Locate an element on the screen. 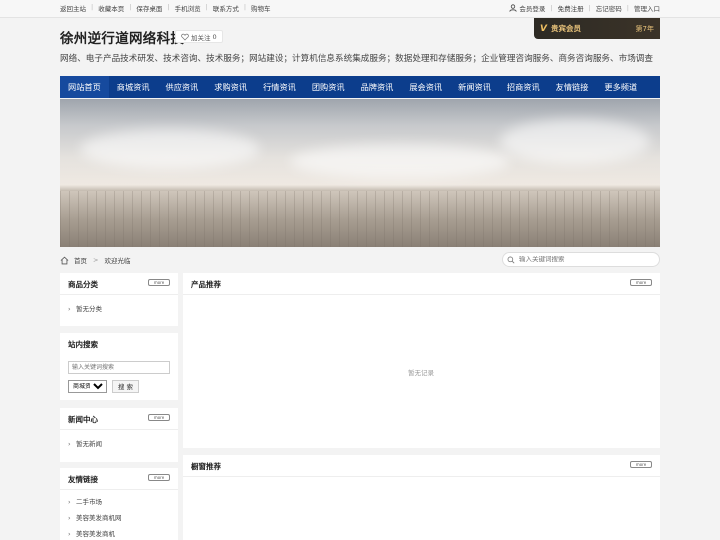 This screenshot has height=540, width=720. site-search-select: 商城资讯 is located at coordinates (87, 386).